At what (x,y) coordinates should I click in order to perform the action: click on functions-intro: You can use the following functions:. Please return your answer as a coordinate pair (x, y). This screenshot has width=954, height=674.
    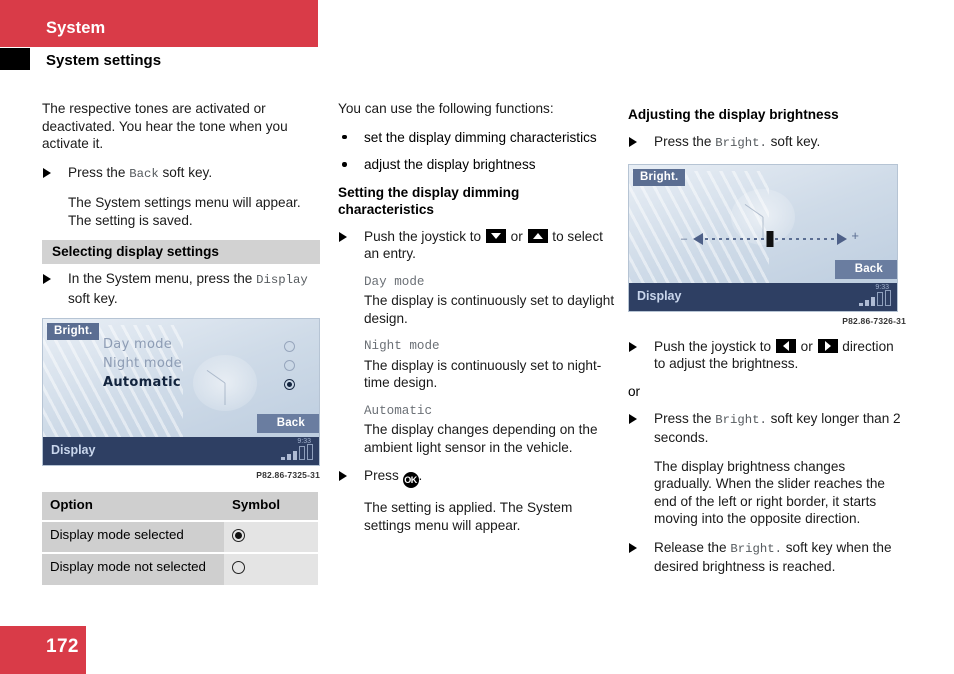
    Looking at the image, I should click on (446, 108).